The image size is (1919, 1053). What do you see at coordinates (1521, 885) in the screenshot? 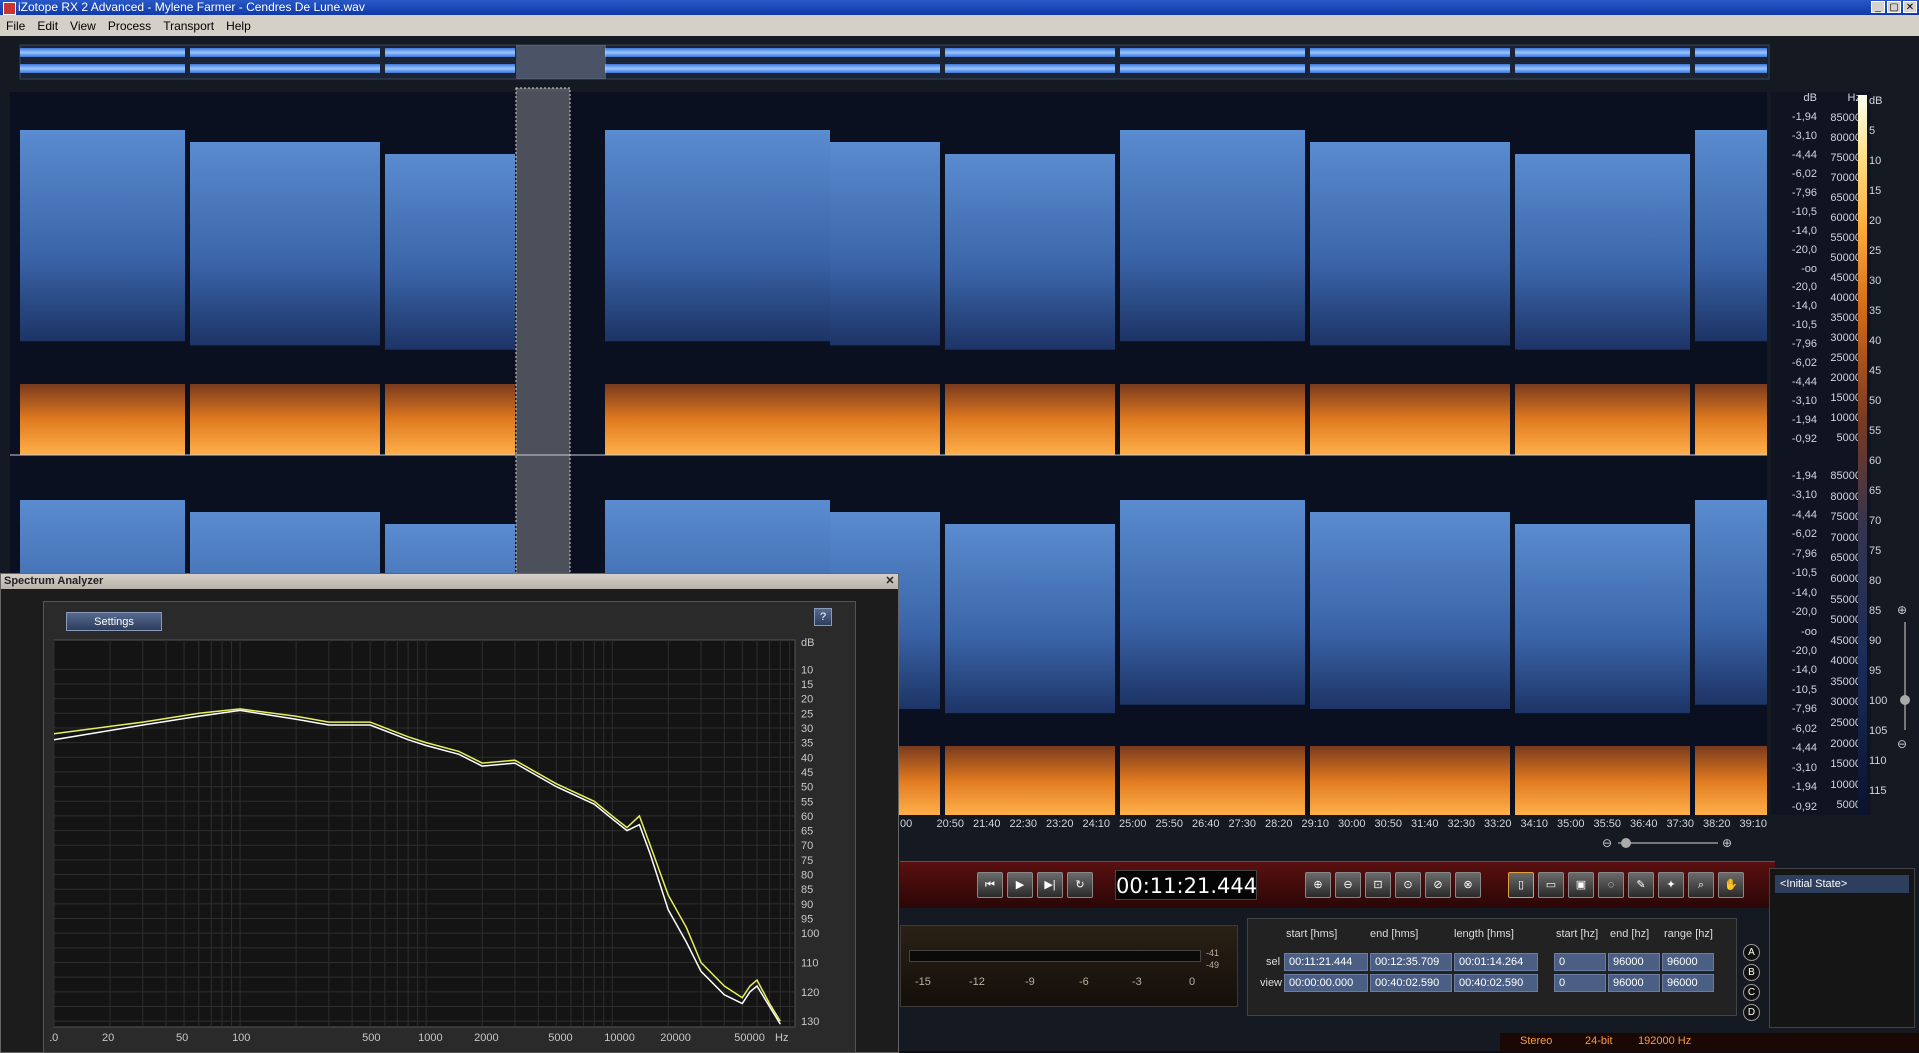
I see `time-select-tool-icon: ▯` at bounding box center [1521, 885].